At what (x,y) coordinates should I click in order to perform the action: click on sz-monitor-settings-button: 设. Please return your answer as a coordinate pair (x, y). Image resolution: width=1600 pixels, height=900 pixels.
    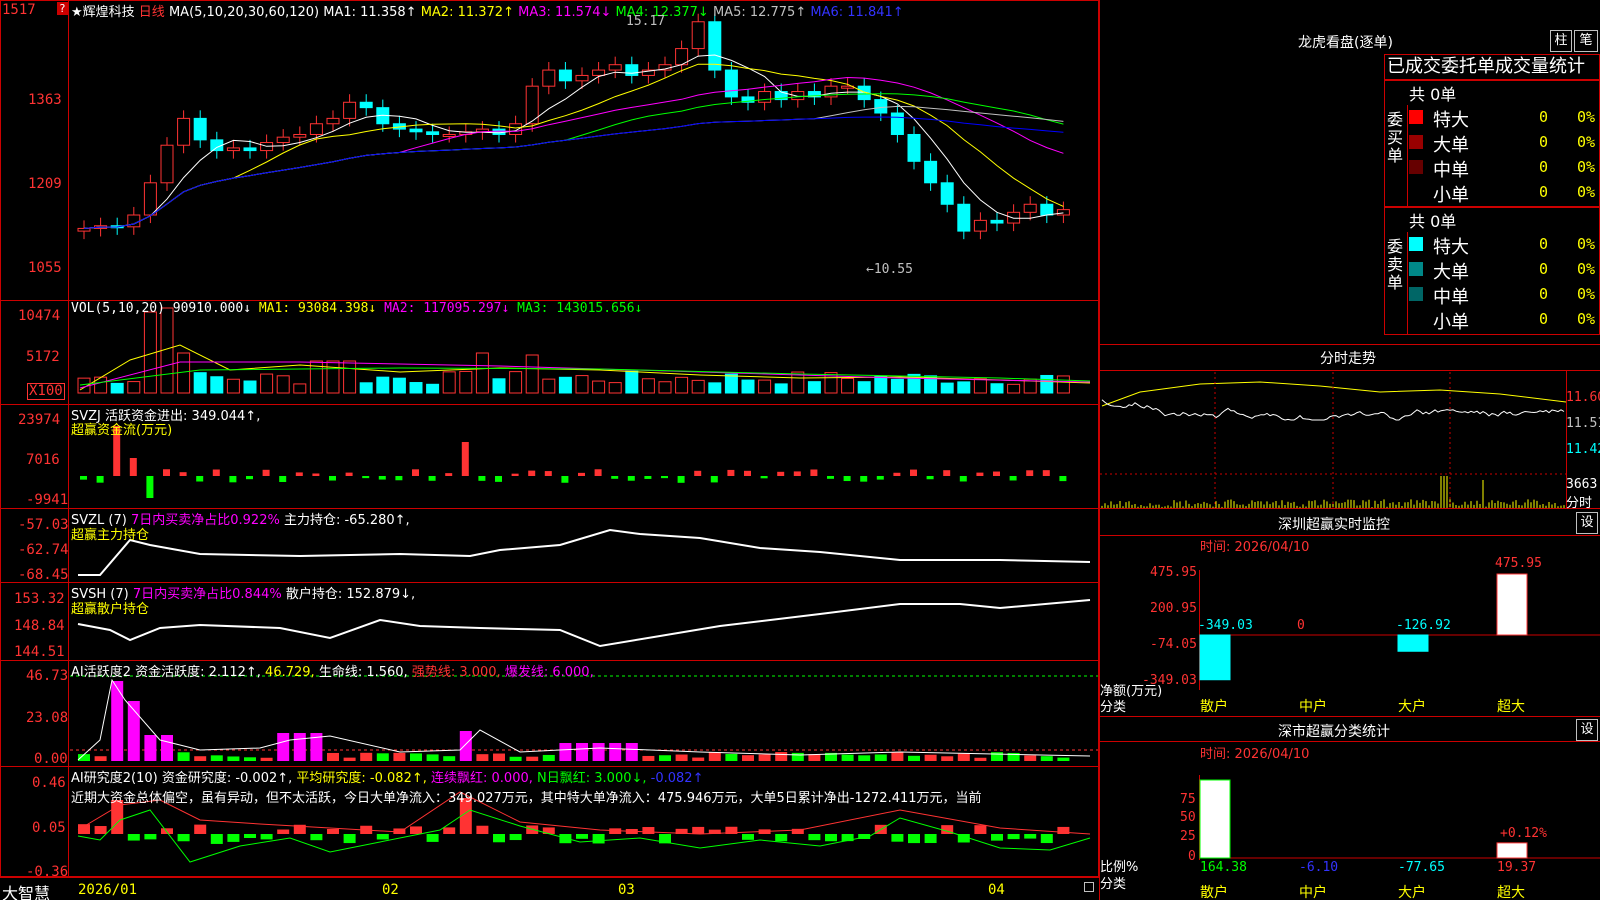
    Looking at the image, I should click on (1587, 523).